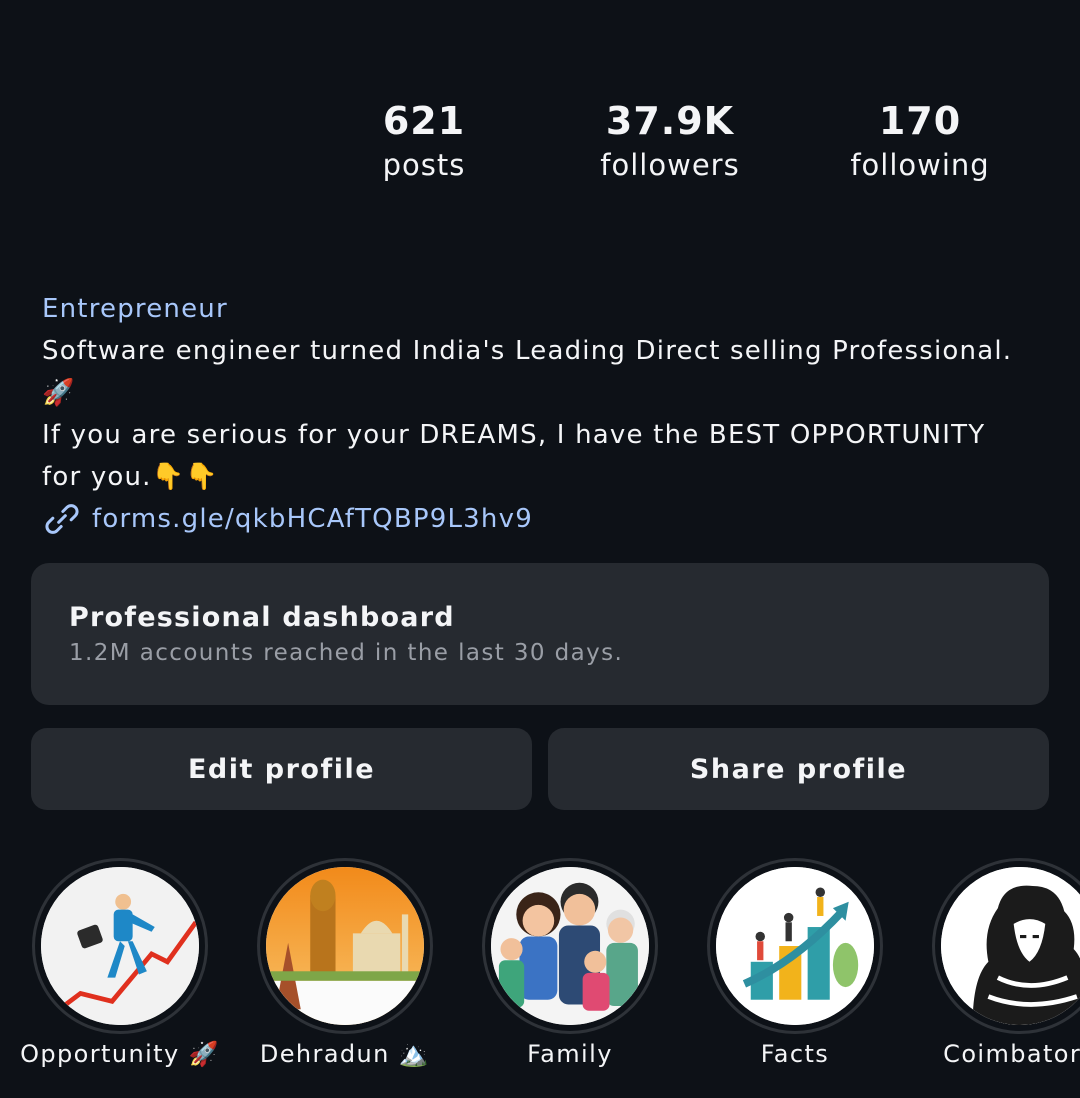  I want to click on highlight-opportunity: Opportunity 🚀, so click(119, 963).